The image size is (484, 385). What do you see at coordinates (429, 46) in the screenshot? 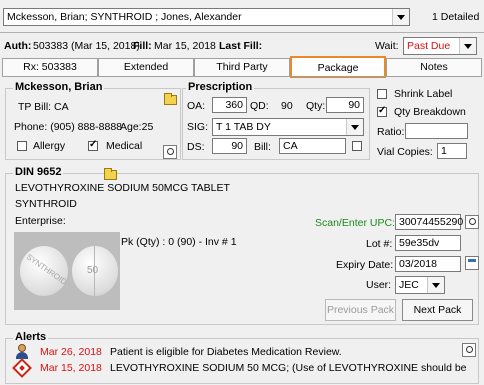
I see `wait-value: Past Due` at bounding box center [429, 46].